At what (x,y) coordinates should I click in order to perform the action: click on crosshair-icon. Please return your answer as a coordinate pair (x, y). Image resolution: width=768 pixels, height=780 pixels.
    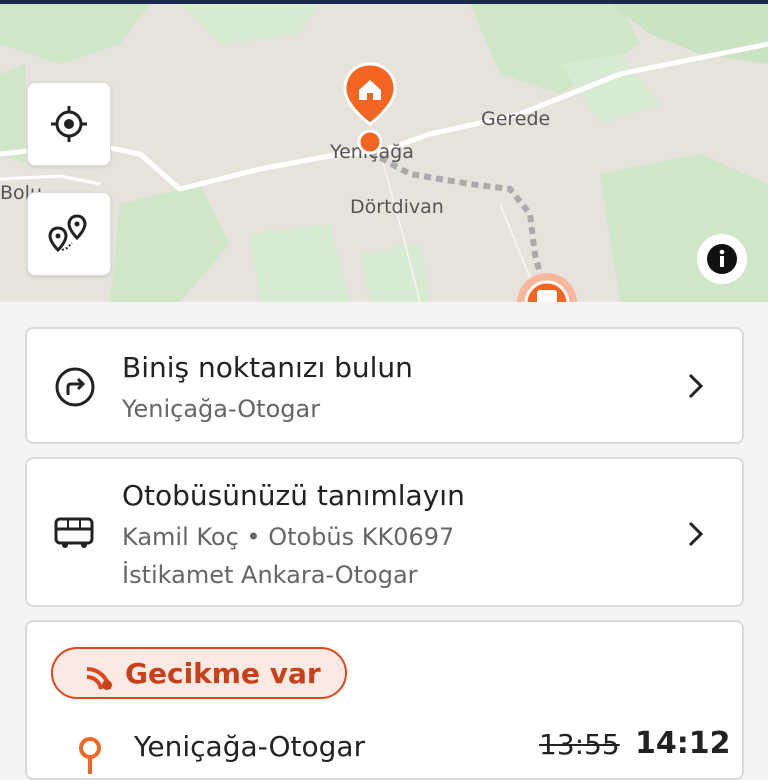
    Looking at the image, I should click on (69, 124).